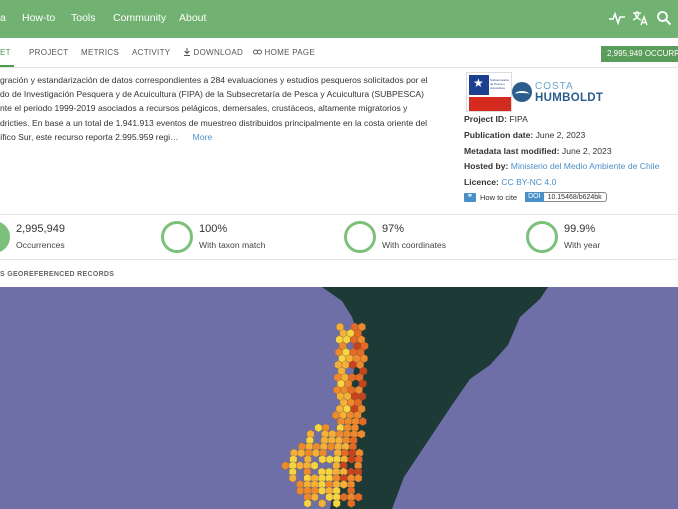 The height and width of the screenshot is (509, 678). I want to click on publication-date-label: Publication date:, so click(499, 135).